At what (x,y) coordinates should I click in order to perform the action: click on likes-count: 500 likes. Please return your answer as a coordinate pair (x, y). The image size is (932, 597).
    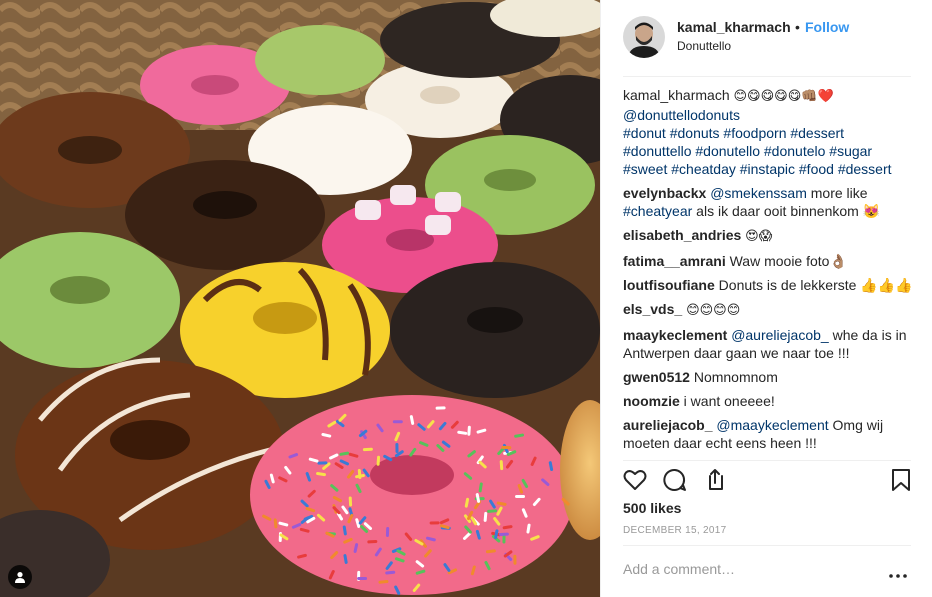
    Looking at the image, I should click on (652, 508).